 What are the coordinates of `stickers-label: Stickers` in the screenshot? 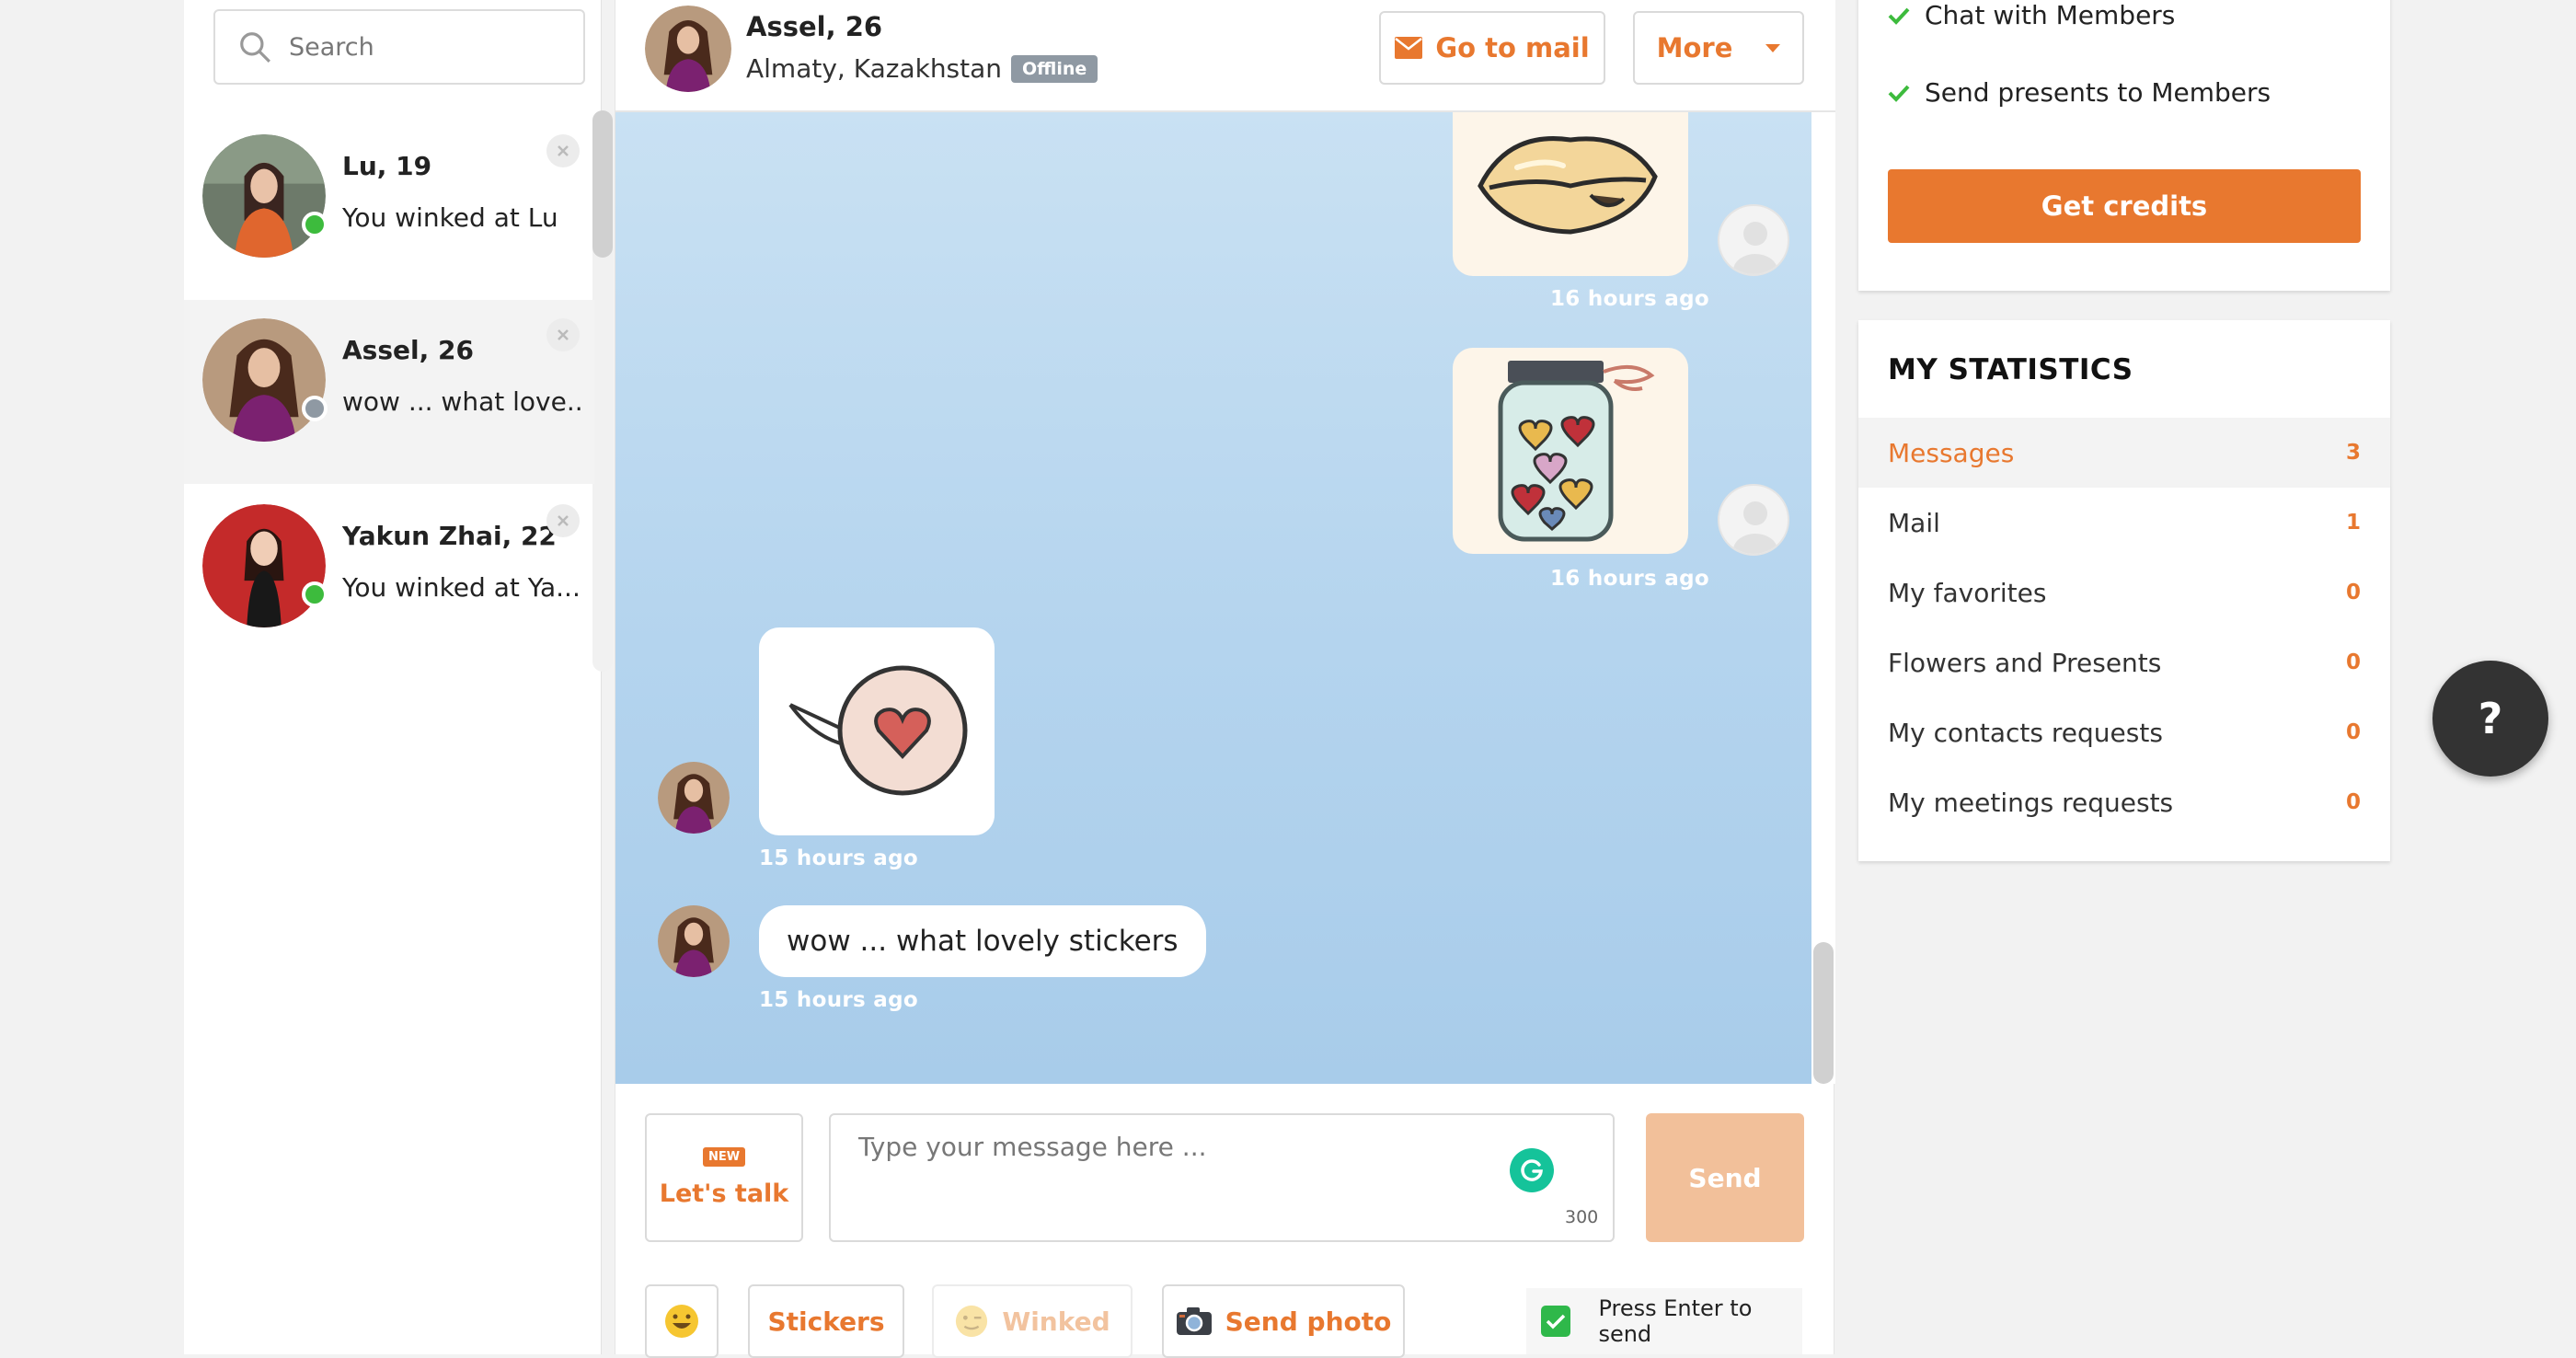 It's located at (826, 1321).